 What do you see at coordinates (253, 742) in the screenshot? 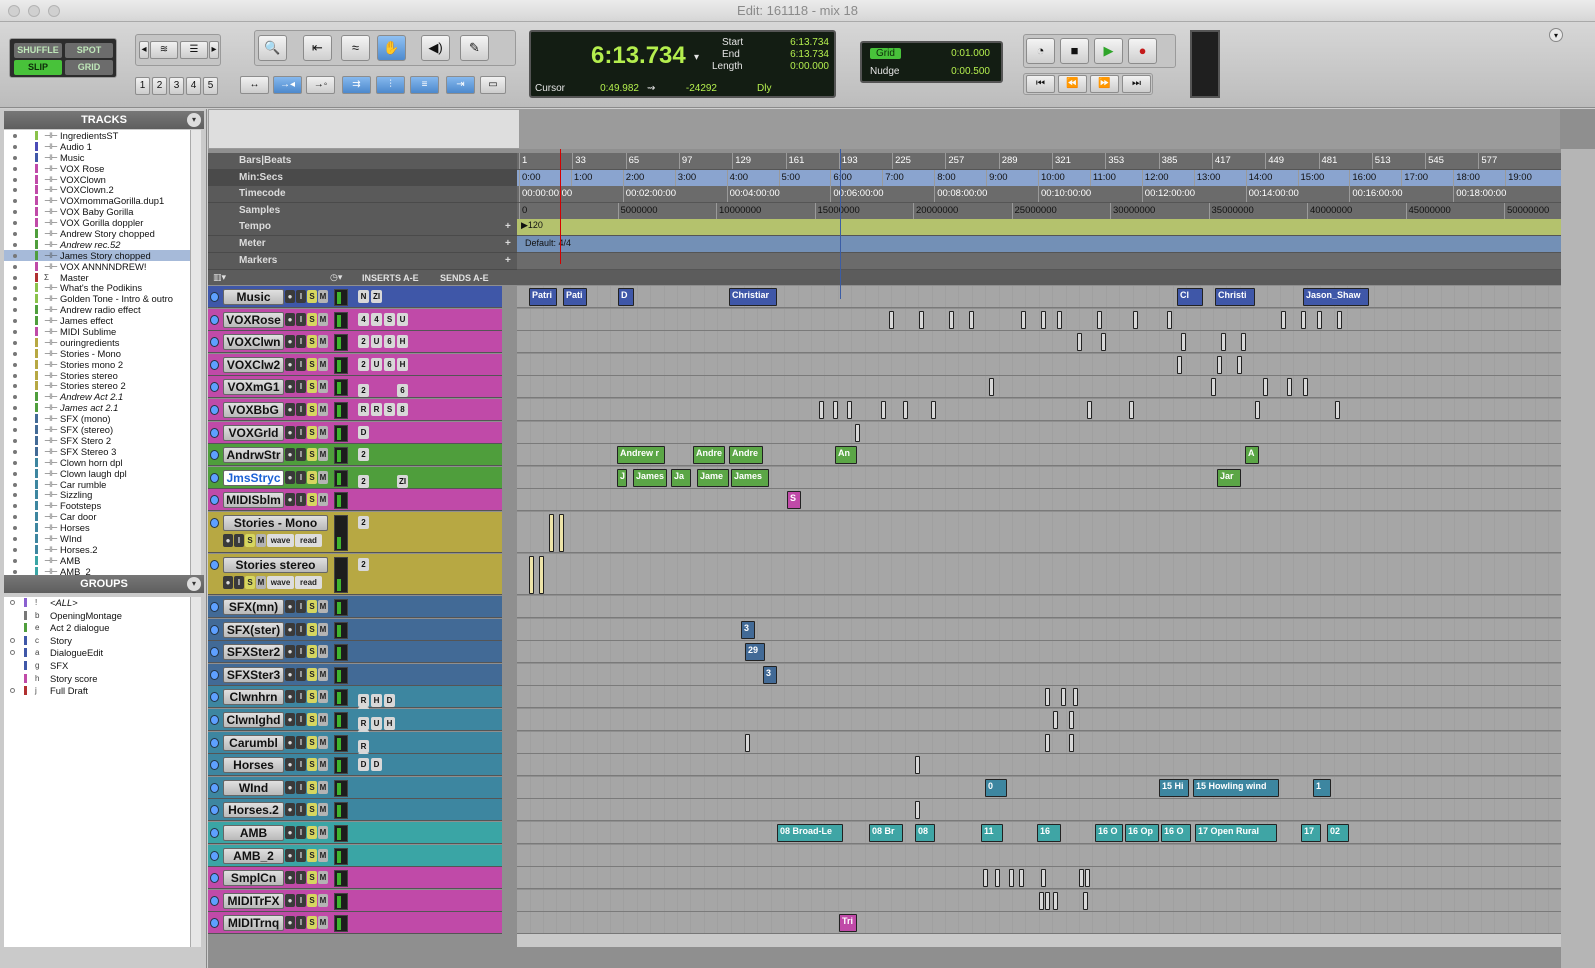
I see `track-name: Carumbl` at bounding box center [253, 742].